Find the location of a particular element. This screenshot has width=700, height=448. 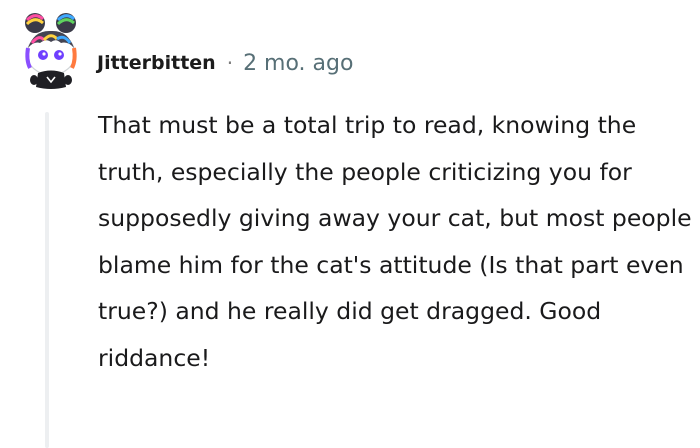

comment-timestamp: 2 mo. ago is located at coordinates (298, 63).